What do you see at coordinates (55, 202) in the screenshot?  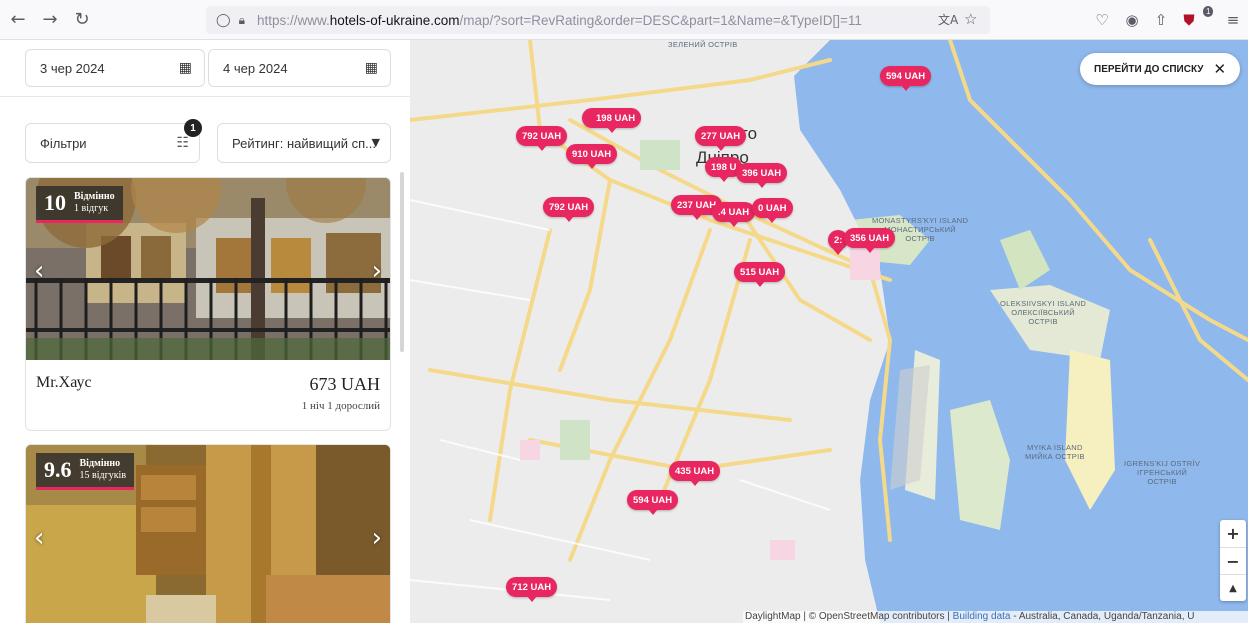 I see `rating-score: 10` at bounding box center [55, 202].